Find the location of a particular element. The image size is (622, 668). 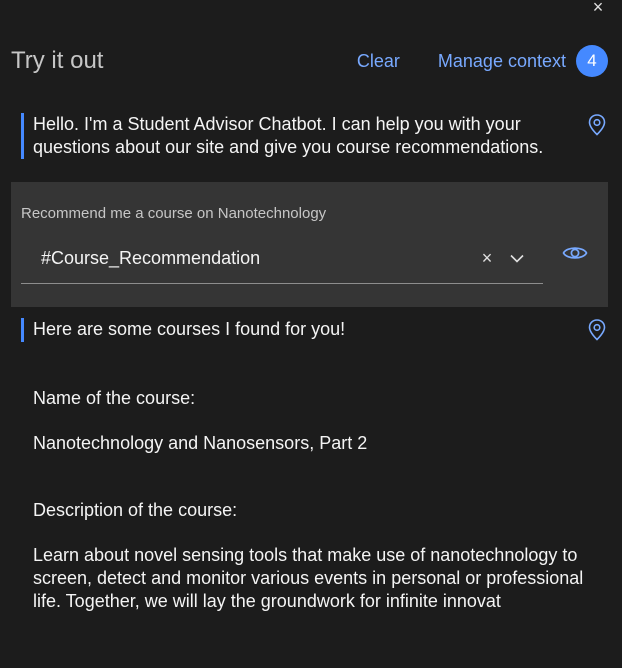

eye-icon is located at coordinates (575, 253).